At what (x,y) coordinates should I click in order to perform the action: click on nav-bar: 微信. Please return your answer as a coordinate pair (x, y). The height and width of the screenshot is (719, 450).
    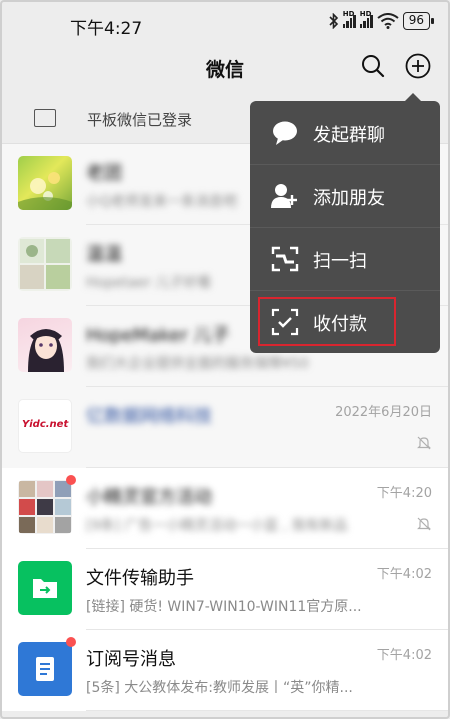
    Looking at the image, I should click on (225, 68).